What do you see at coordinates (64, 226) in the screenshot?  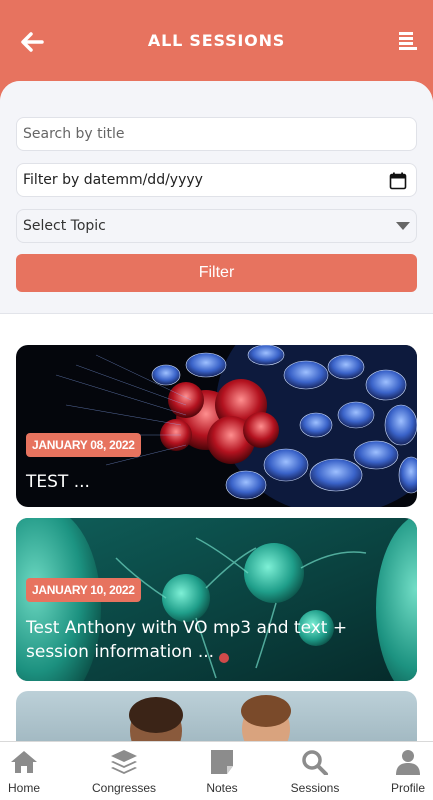 I see `topic-select-value: Select Topic` at bounding box center [64, 226].